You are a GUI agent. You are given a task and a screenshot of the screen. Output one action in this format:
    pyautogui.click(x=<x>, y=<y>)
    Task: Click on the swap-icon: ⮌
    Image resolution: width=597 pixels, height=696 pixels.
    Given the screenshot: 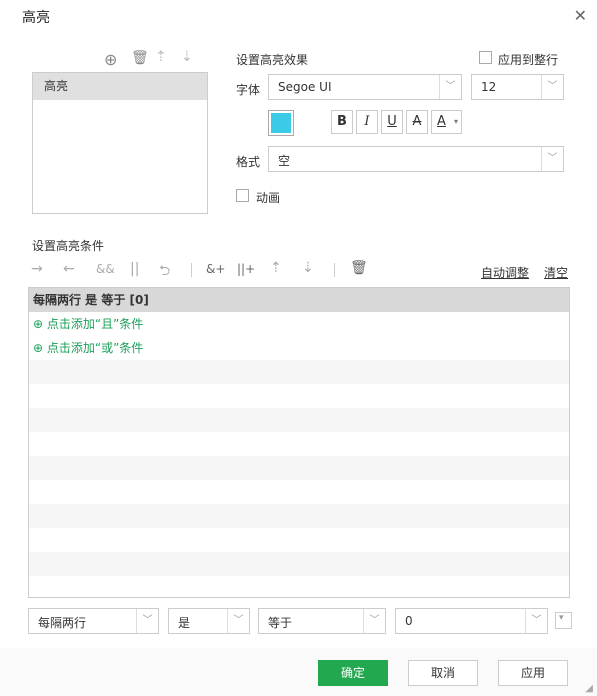 What is the action you would take?
    pyautogui.click(x=164, y=272)
    